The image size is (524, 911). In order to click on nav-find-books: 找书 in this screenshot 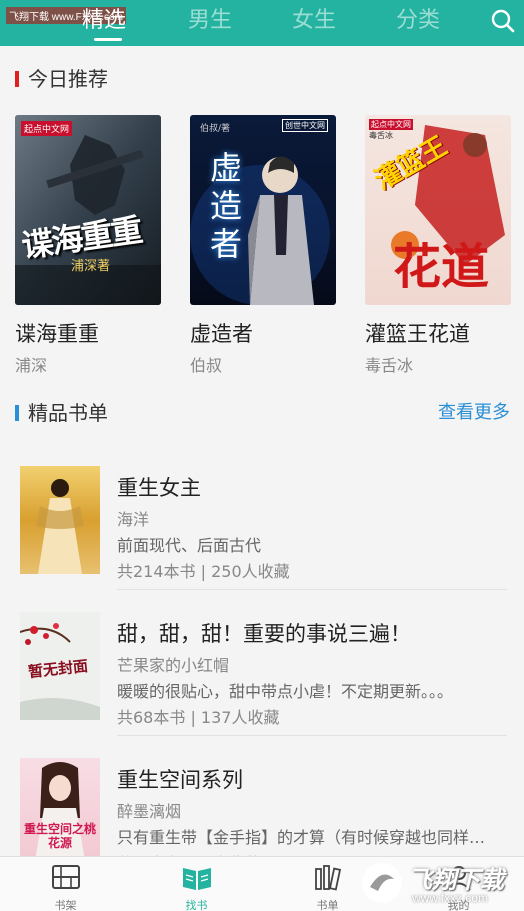, I will do `click(196, 884)`.